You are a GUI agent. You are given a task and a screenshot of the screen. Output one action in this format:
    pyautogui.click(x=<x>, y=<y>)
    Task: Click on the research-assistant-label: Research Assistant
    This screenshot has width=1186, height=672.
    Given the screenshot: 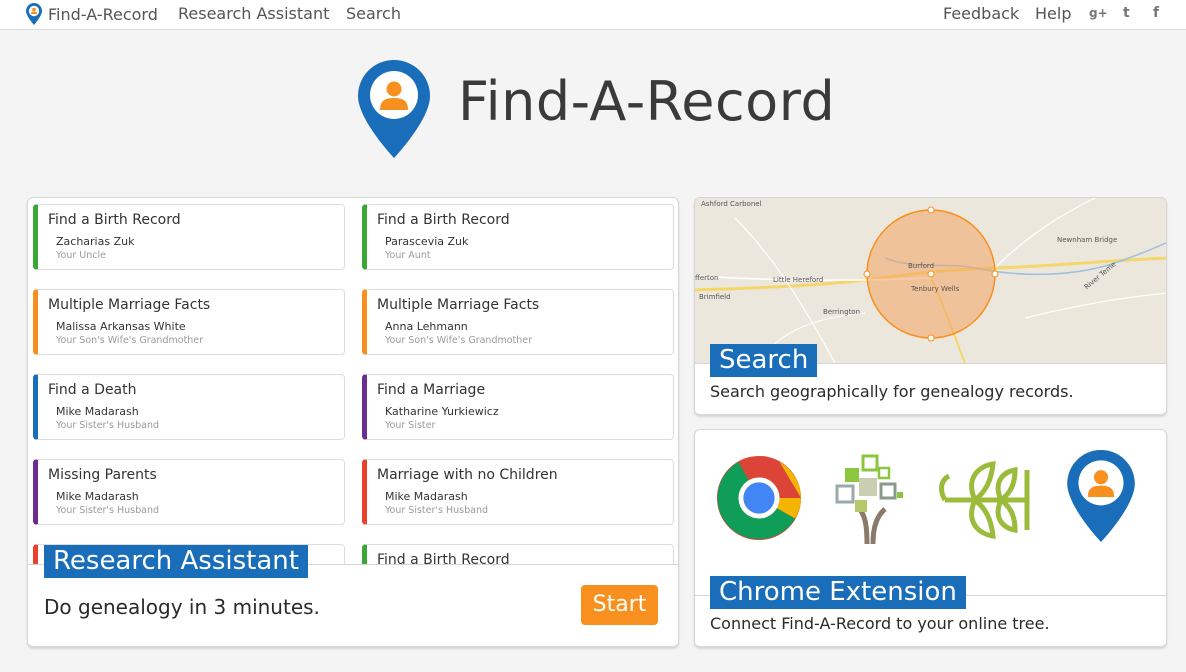 What is the action you would take?
    pyautogui.click(x=176, y=561)
    